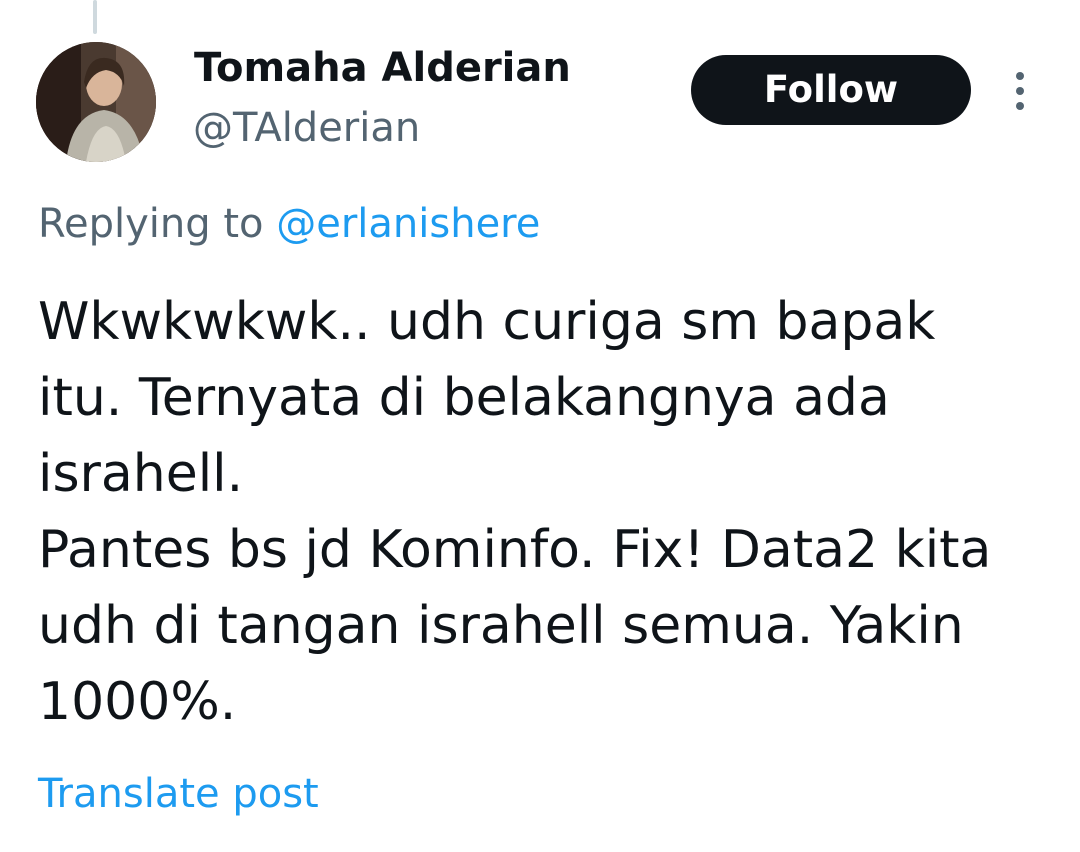 The width and height of the screenshot is (1080, 852). Describe the element at coordinates (306, 128) in the screenshot. I see `author-handle: @TAlderian` at that location.